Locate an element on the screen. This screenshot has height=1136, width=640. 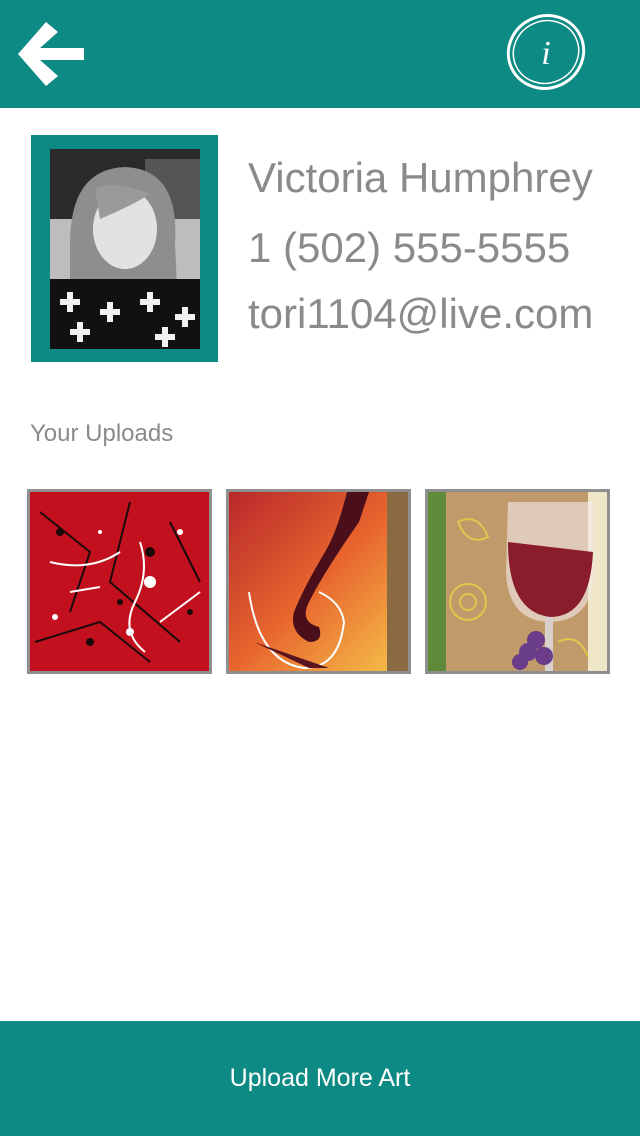
top-bar: i is located at coordinates (320, 54).